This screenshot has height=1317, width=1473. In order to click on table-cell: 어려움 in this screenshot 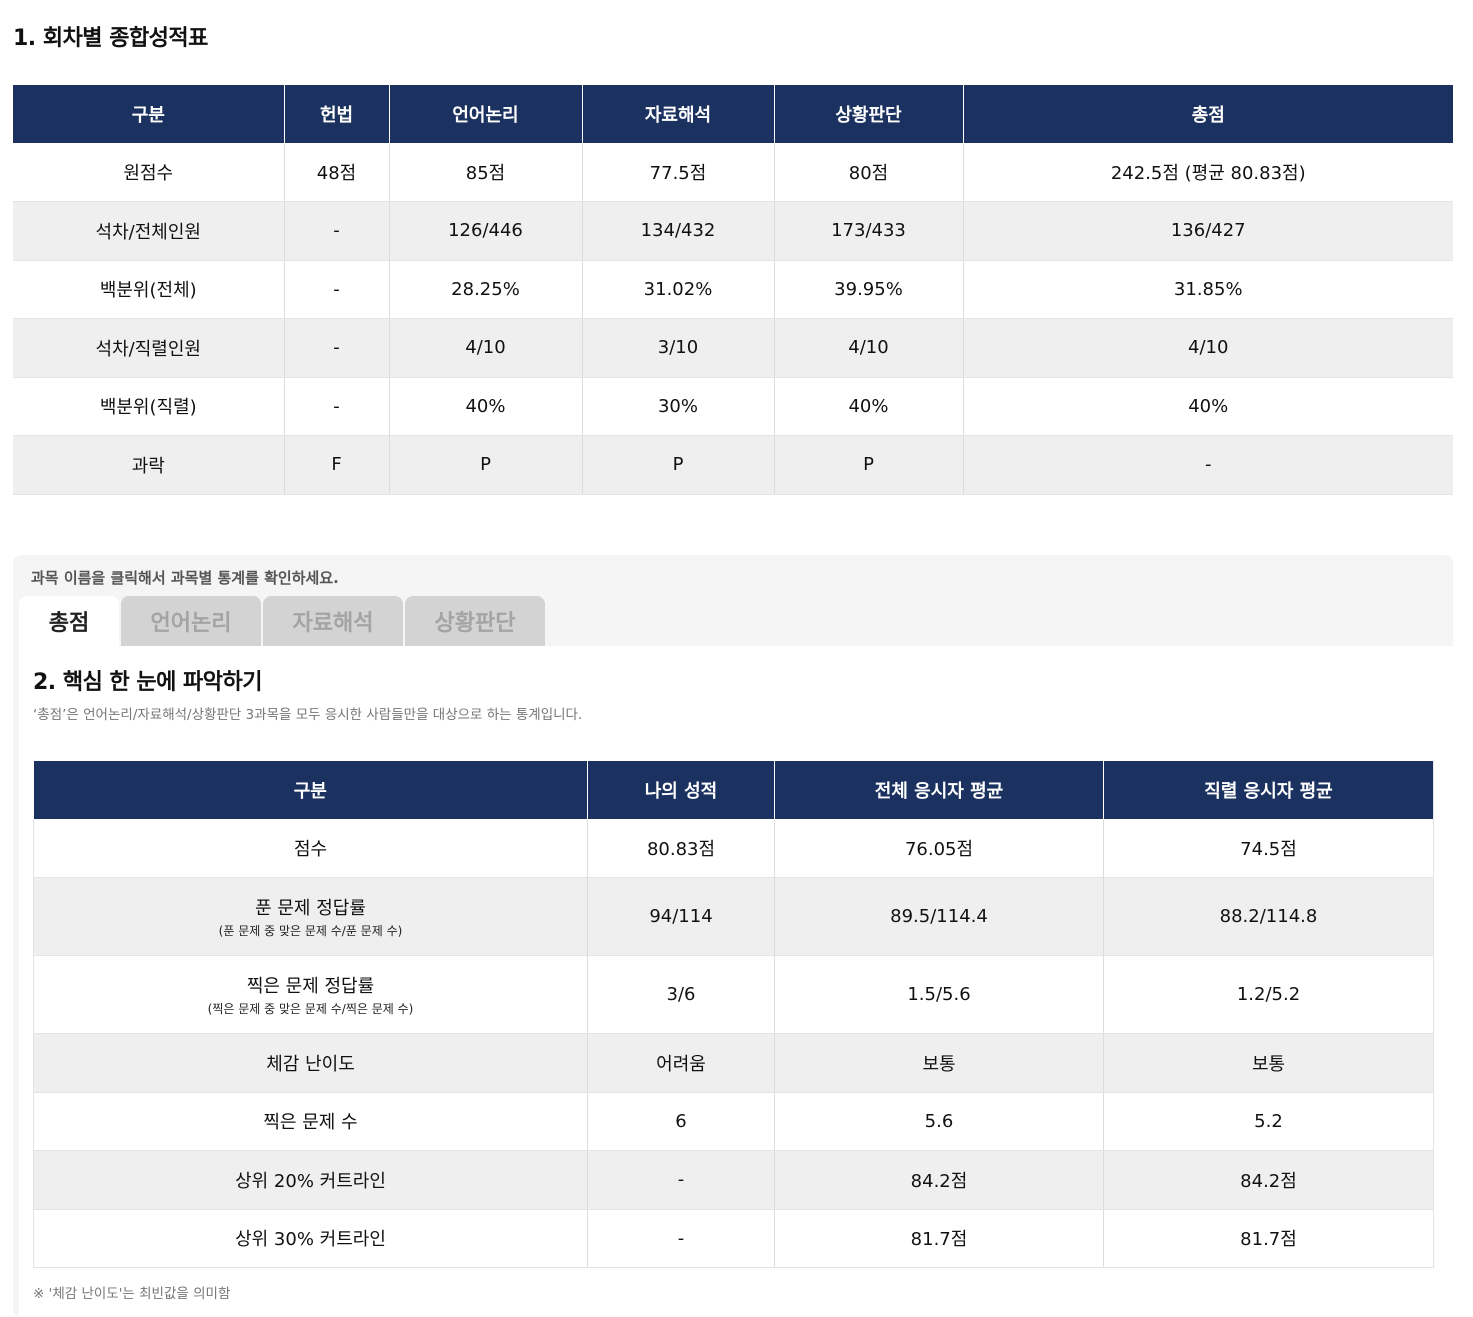, I will do `click(681, 1063)`.